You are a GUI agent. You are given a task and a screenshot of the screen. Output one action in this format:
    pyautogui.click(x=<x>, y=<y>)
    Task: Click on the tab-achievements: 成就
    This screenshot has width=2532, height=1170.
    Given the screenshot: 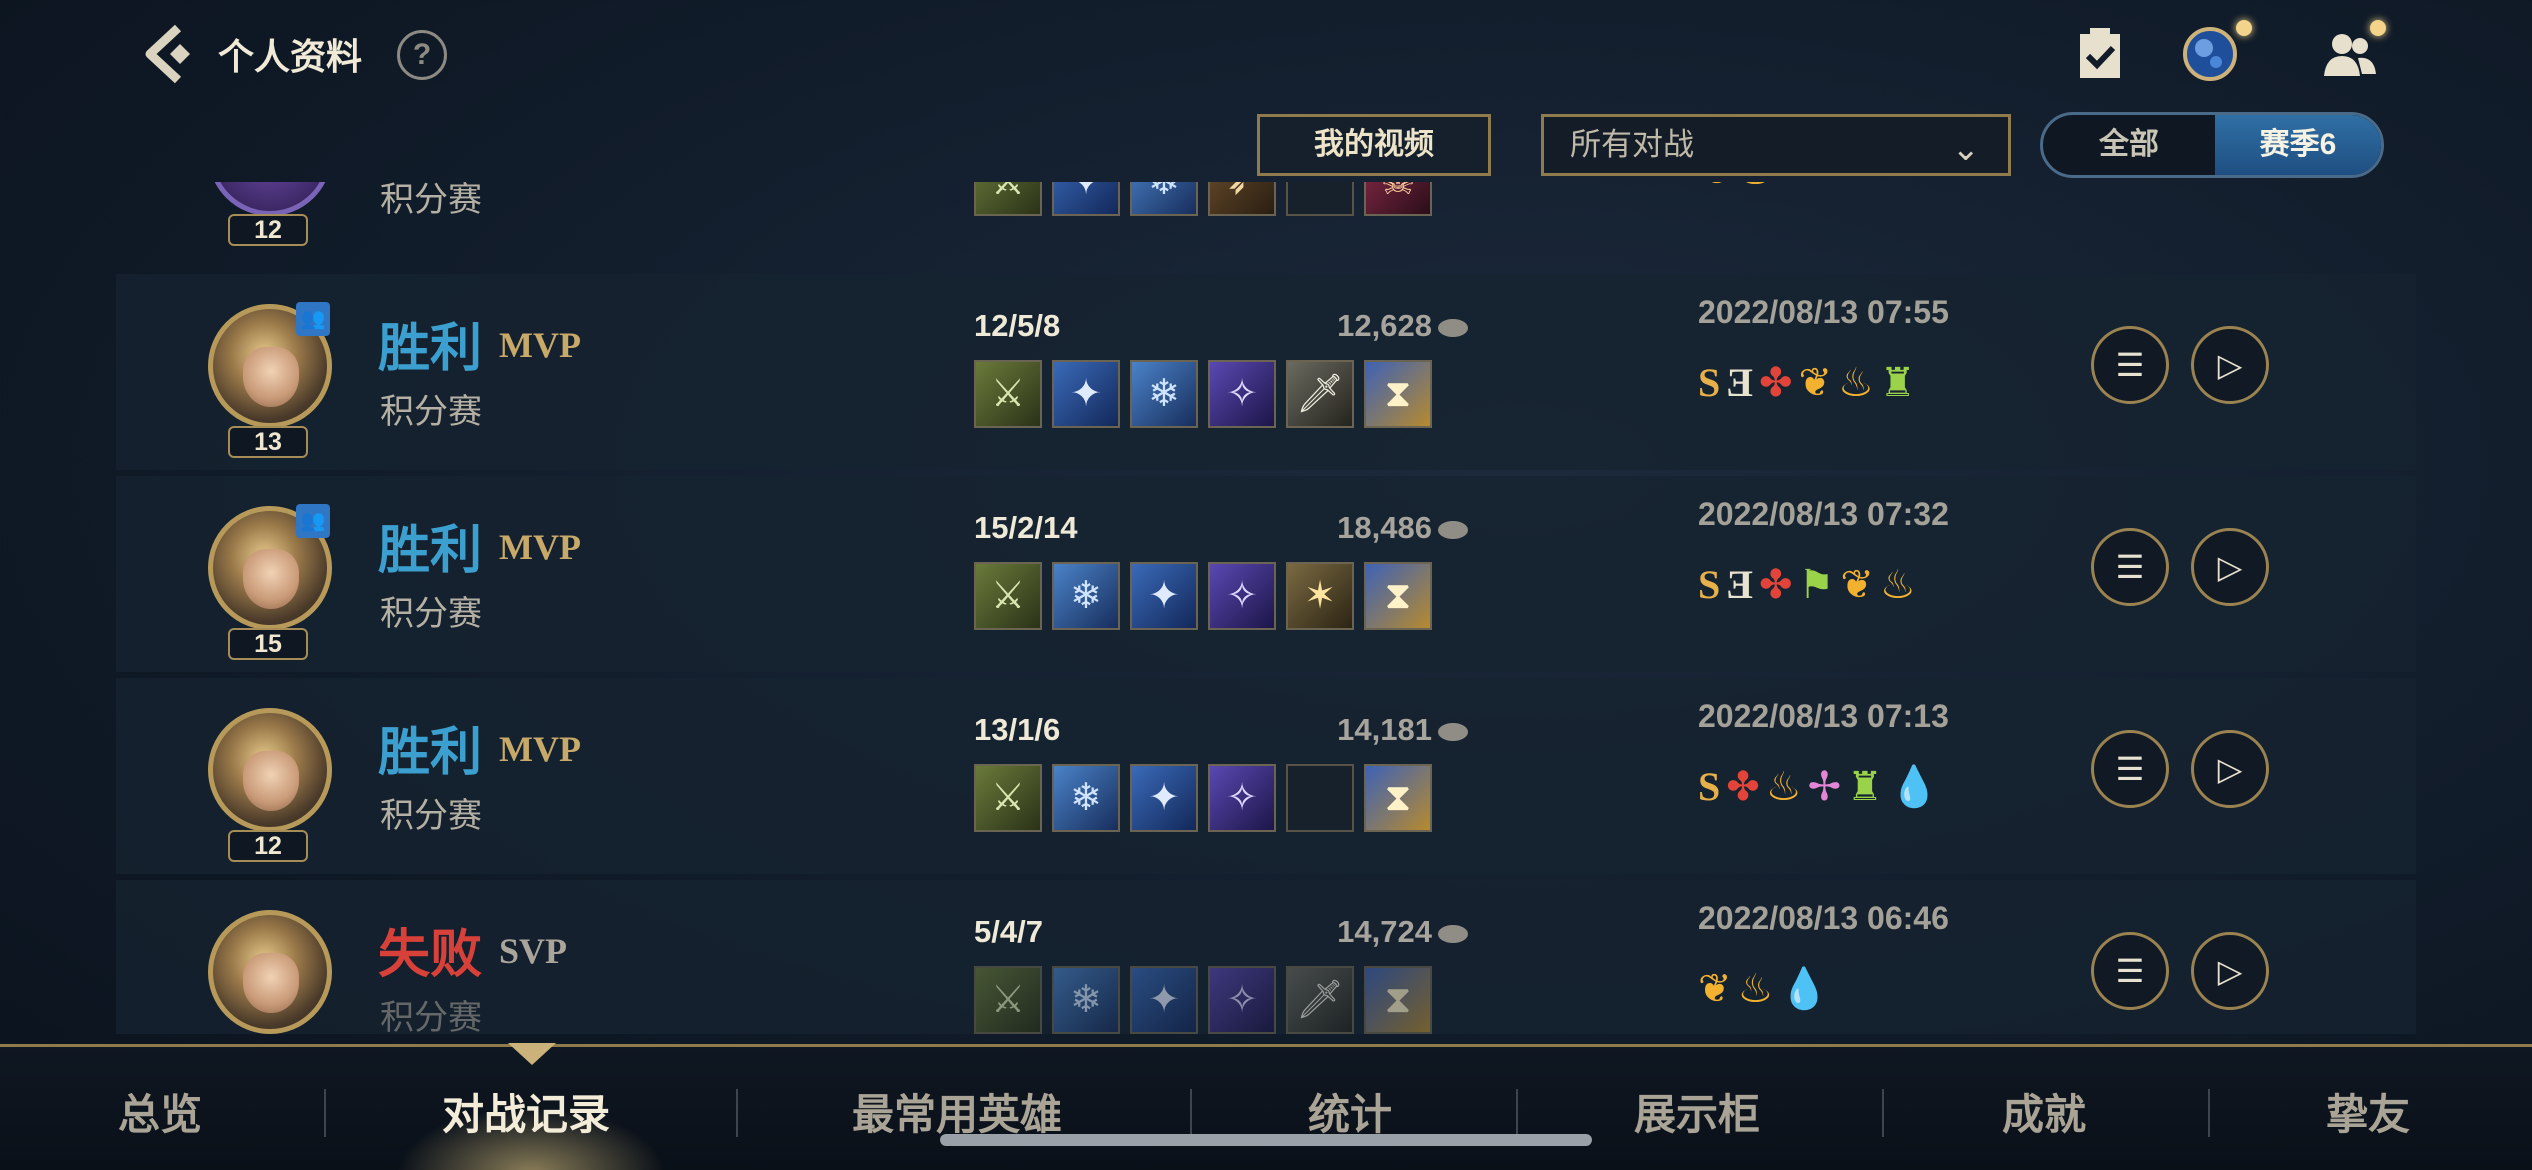 What is the action you would take?
    pyautogui.click(x=2044, y=1111)
    